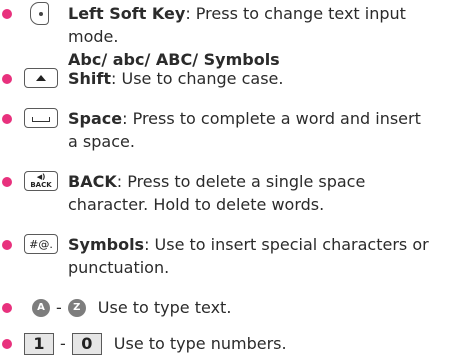 The width and height of the screenshot is (453, 359). What do you see at coordinates (39, 343) in the screenshot?
I see `number-key-1-icon: 1` at bounding box center [39, 343].